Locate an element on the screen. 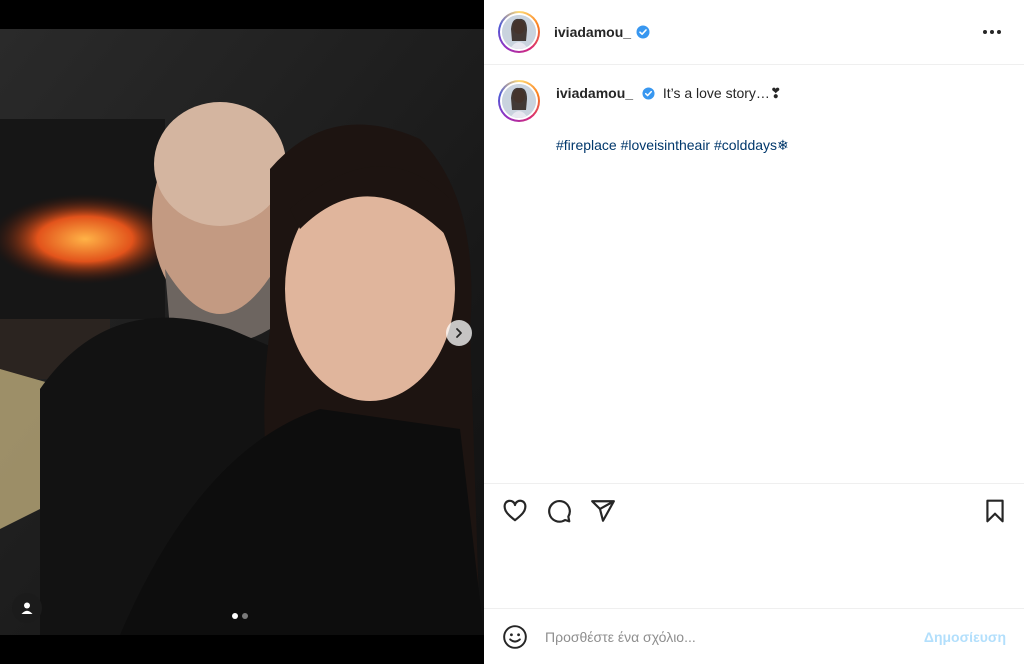 Image resolution: width=1024 pixels, height=664 pixels. post-header: iviadamou_ is located at coordinates (754, 32).